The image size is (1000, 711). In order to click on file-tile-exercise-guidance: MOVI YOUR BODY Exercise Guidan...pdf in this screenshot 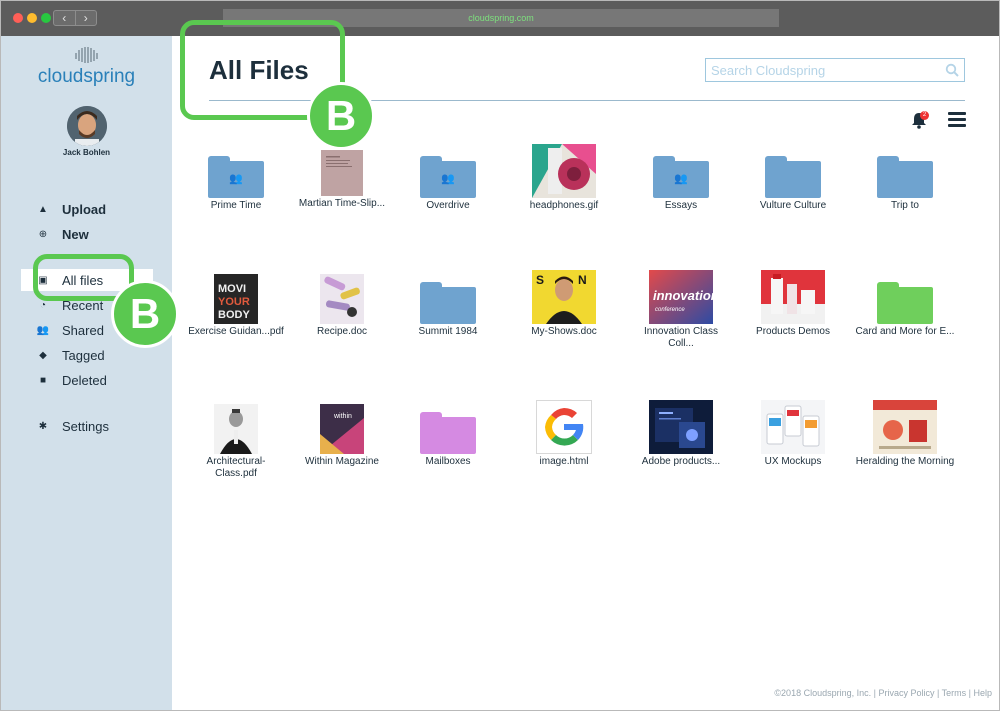, I will do `click(236, 306)`.